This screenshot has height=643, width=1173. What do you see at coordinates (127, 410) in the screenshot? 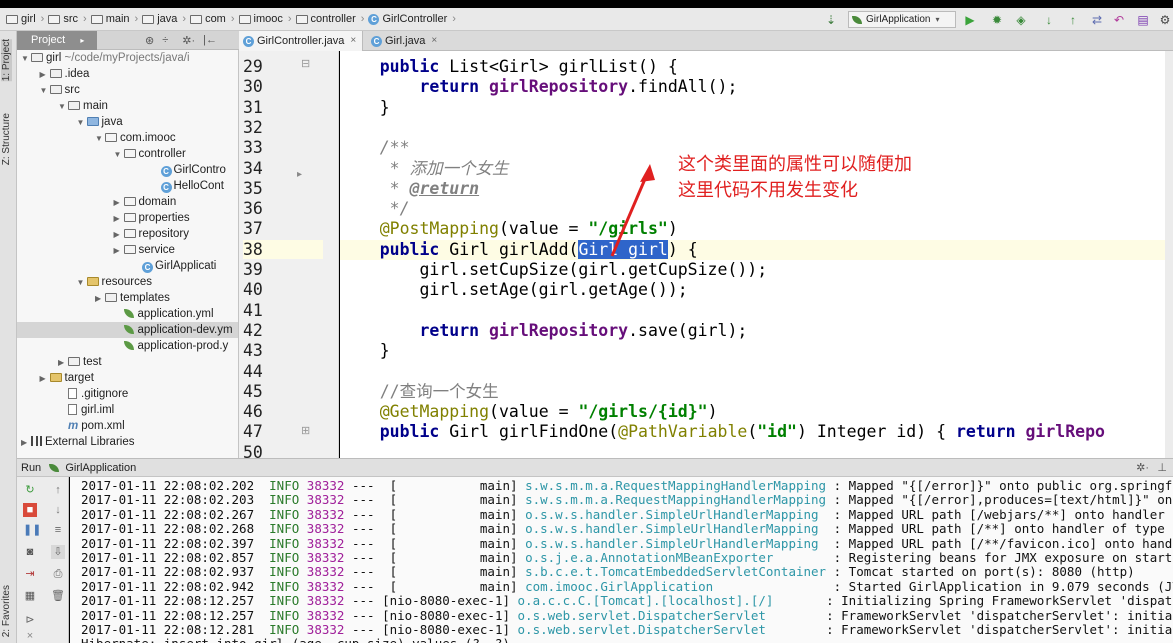
I see `tree-item: girl.iml` at bounding box center [127, 410].